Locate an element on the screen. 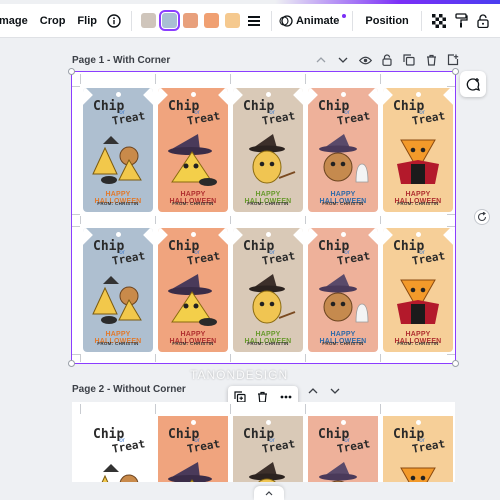  flip-button: Flip is located at coordinates (87, 21).